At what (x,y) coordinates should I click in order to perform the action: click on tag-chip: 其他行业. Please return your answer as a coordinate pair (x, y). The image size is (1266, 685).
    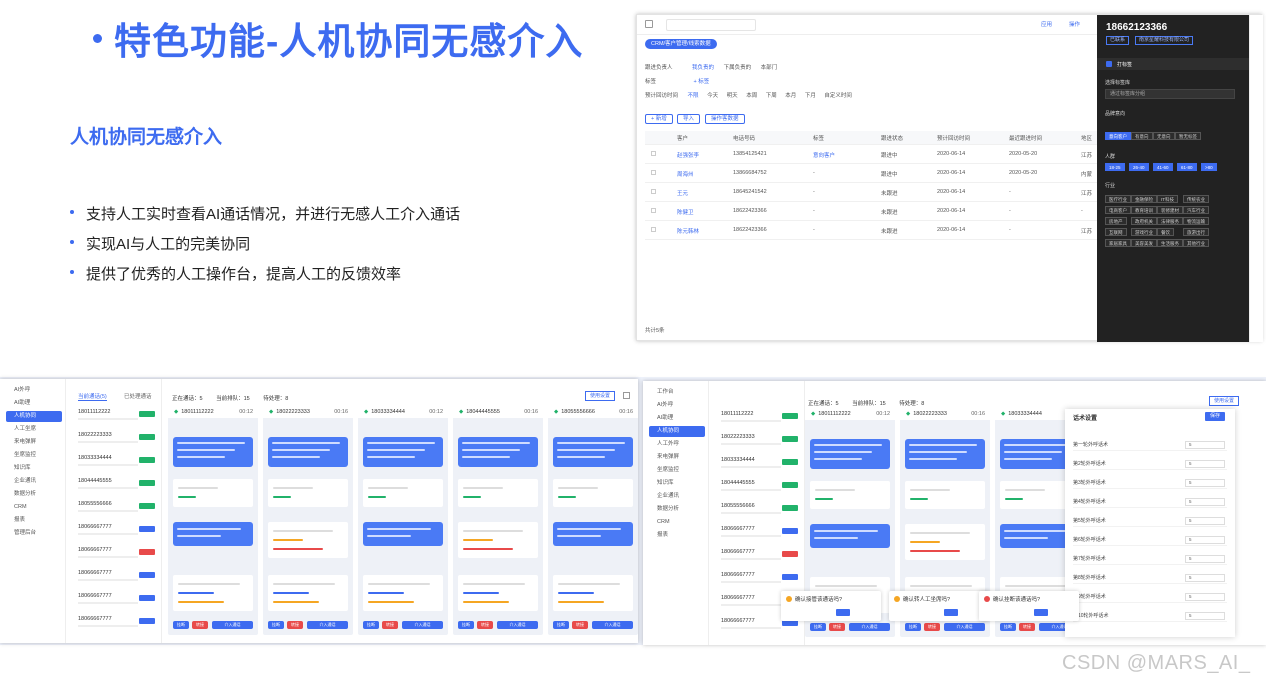
    Looking at the image, I should click on (1196, 243).